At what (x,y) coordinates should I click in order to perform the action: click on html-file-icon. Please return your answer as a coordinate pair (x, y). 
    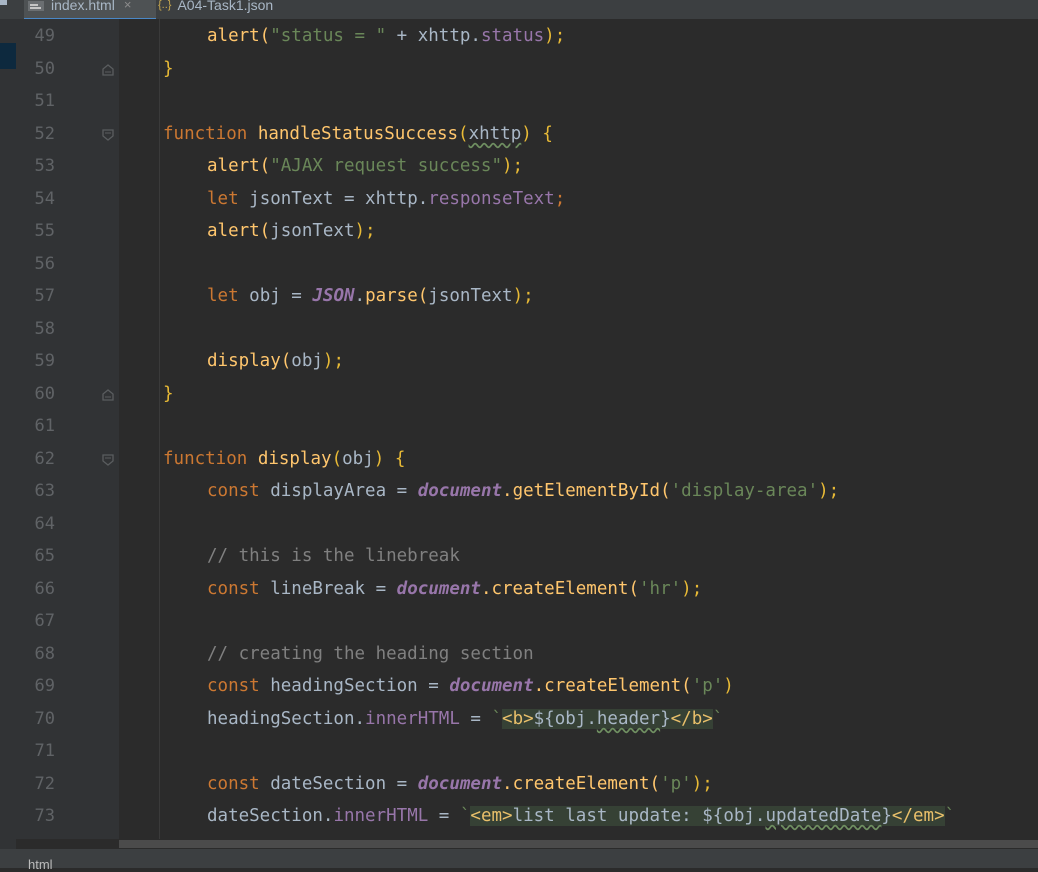
    Looking at the image, I should click on (36, 5).